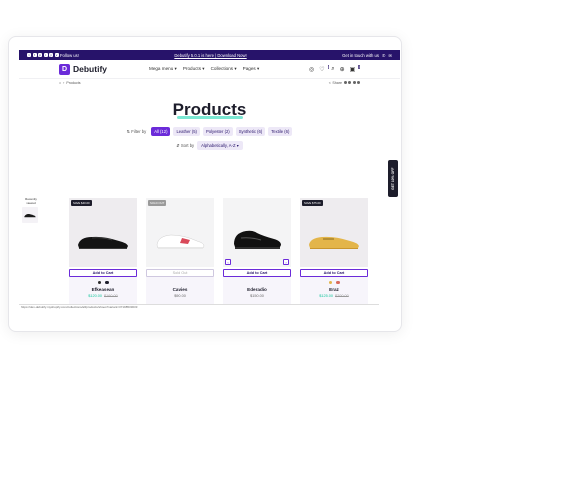  What do you see at coordinates (358, 82) in the screenshot?
I see `share-email-icon` at bounding box center [358, 82].